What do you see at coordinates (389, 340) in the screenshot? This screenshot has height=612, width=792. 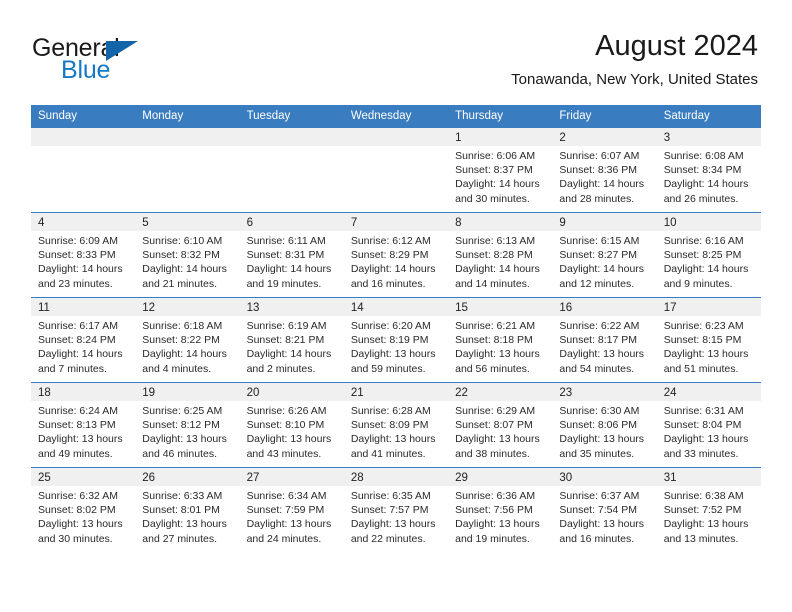 I see `sunset-time: Sunset: 8:19 PM` at bounding box center [389, 340].